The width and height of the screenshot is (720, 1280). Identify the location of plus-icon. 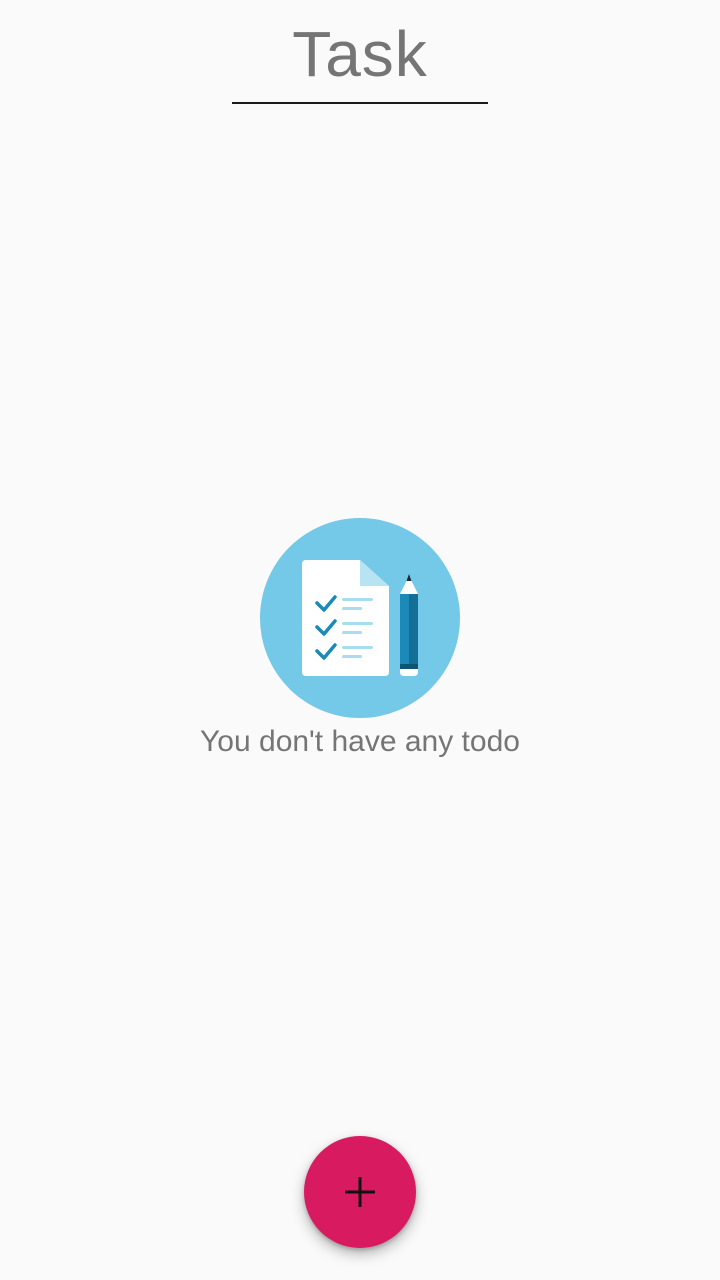
(360, 1192).